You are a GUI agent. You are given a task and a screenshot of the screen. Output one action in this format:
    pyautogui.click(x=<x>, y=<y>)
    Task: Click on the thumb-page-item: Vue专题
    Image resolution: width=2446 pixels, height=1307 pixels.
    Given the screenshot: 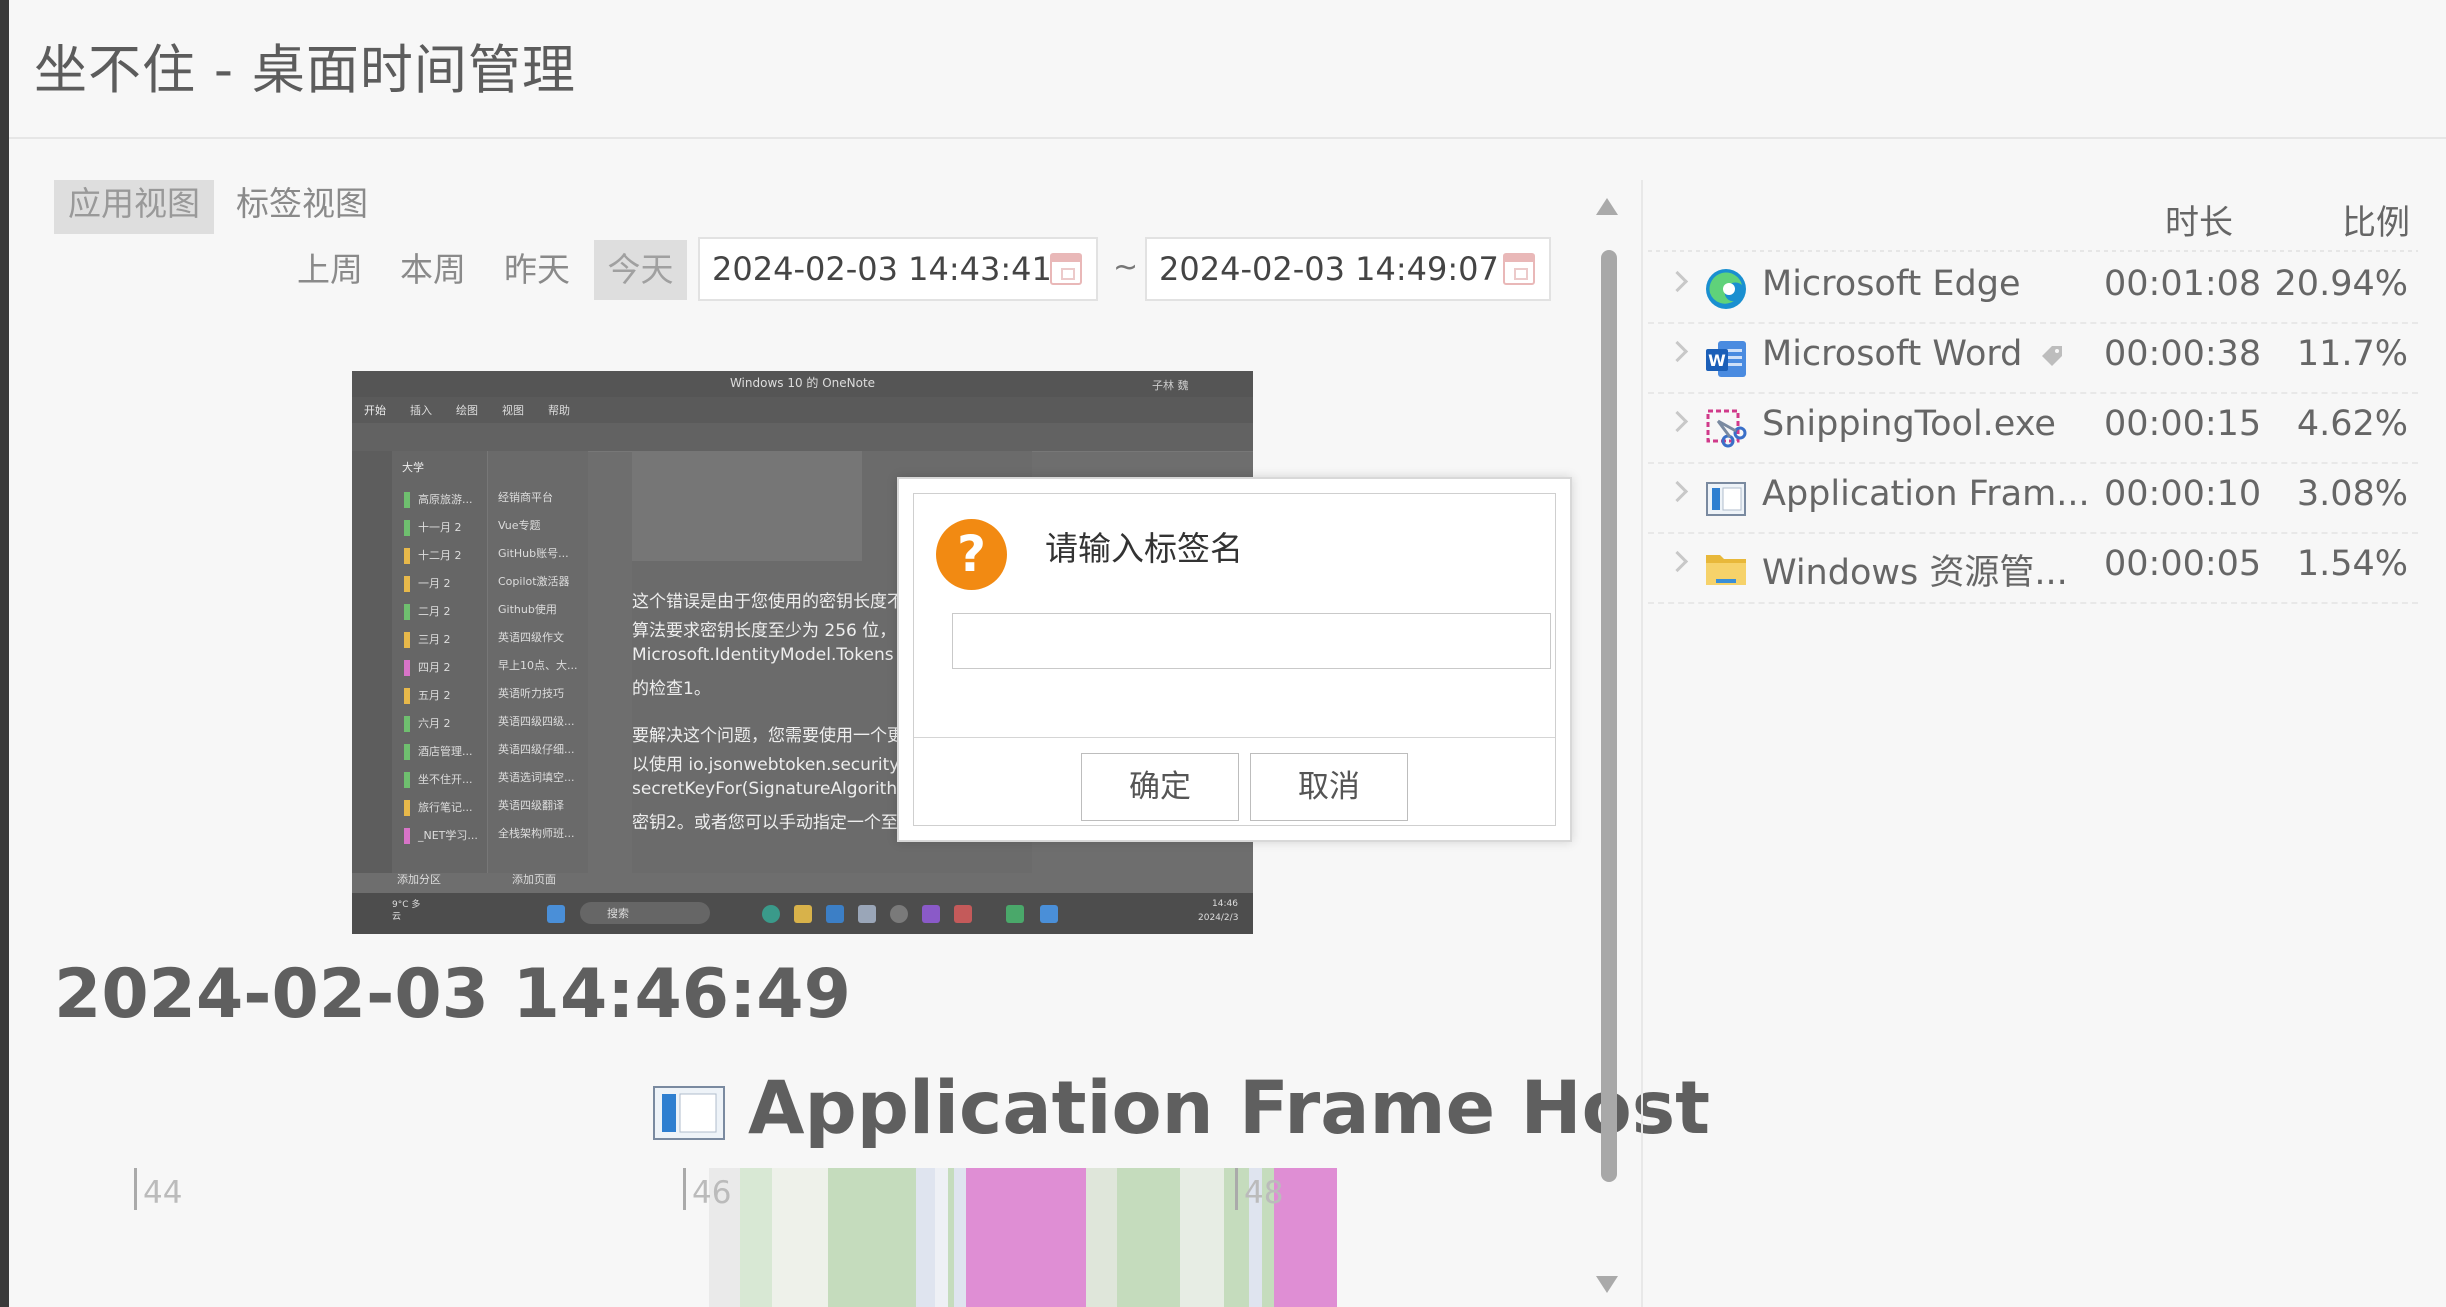 What is the action you would take?
    pyautogui.click(x=519, y=525)
    